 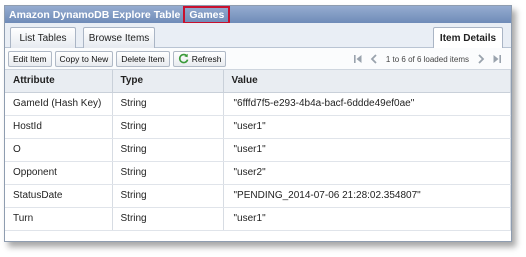 What do you see at coordinates (59, 104) in the screenshot?
I see `attribute-cell: GameId (Hash Key)` at bounding box center [59, 104].